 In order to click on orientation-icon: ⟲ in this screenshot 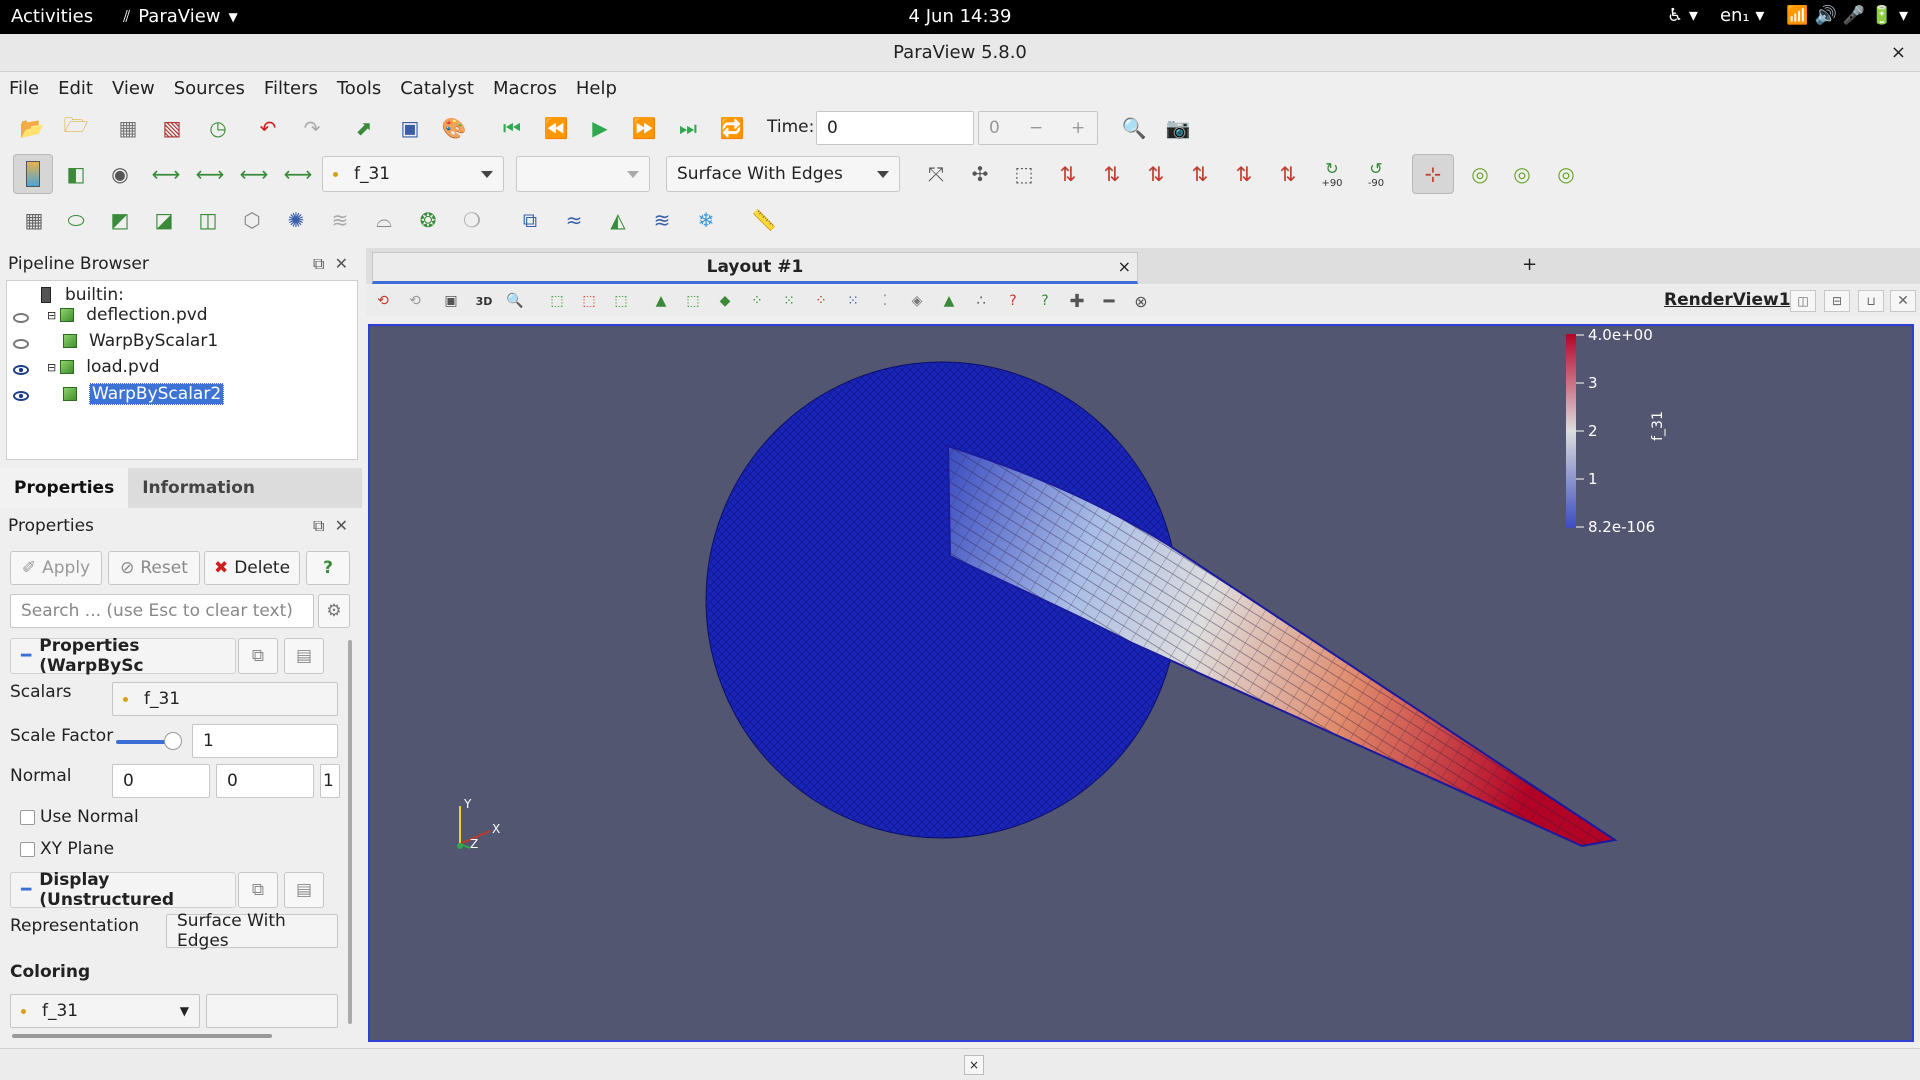, I will do `click(415, 301)`.